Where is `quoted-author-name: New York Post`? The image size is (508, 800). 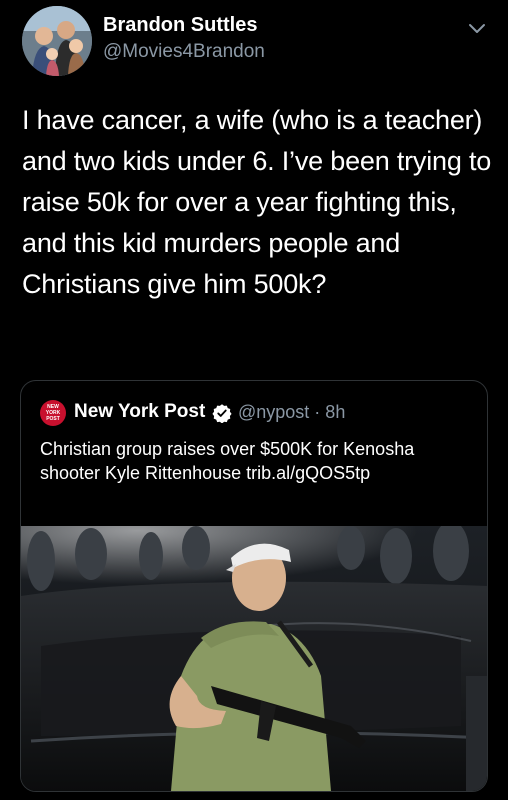 quoted-author-name: New York Post is located at coordinates (139, 412).